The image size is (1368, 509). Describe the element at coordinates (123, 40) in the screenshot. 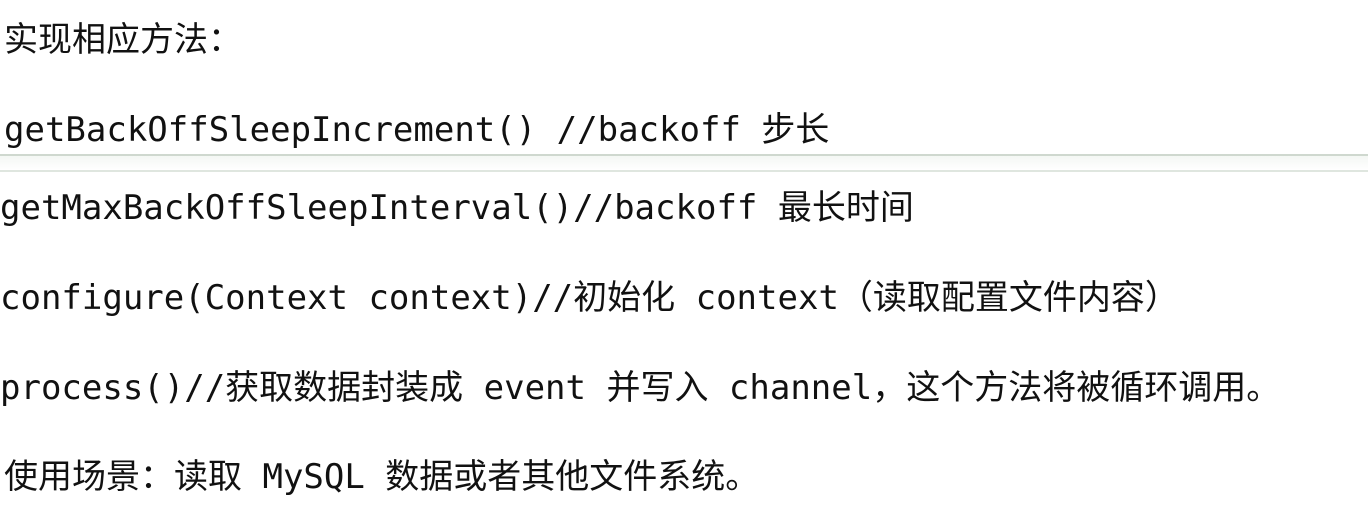

I see `heading-implement-methods: 实现相应方法：` at that location.